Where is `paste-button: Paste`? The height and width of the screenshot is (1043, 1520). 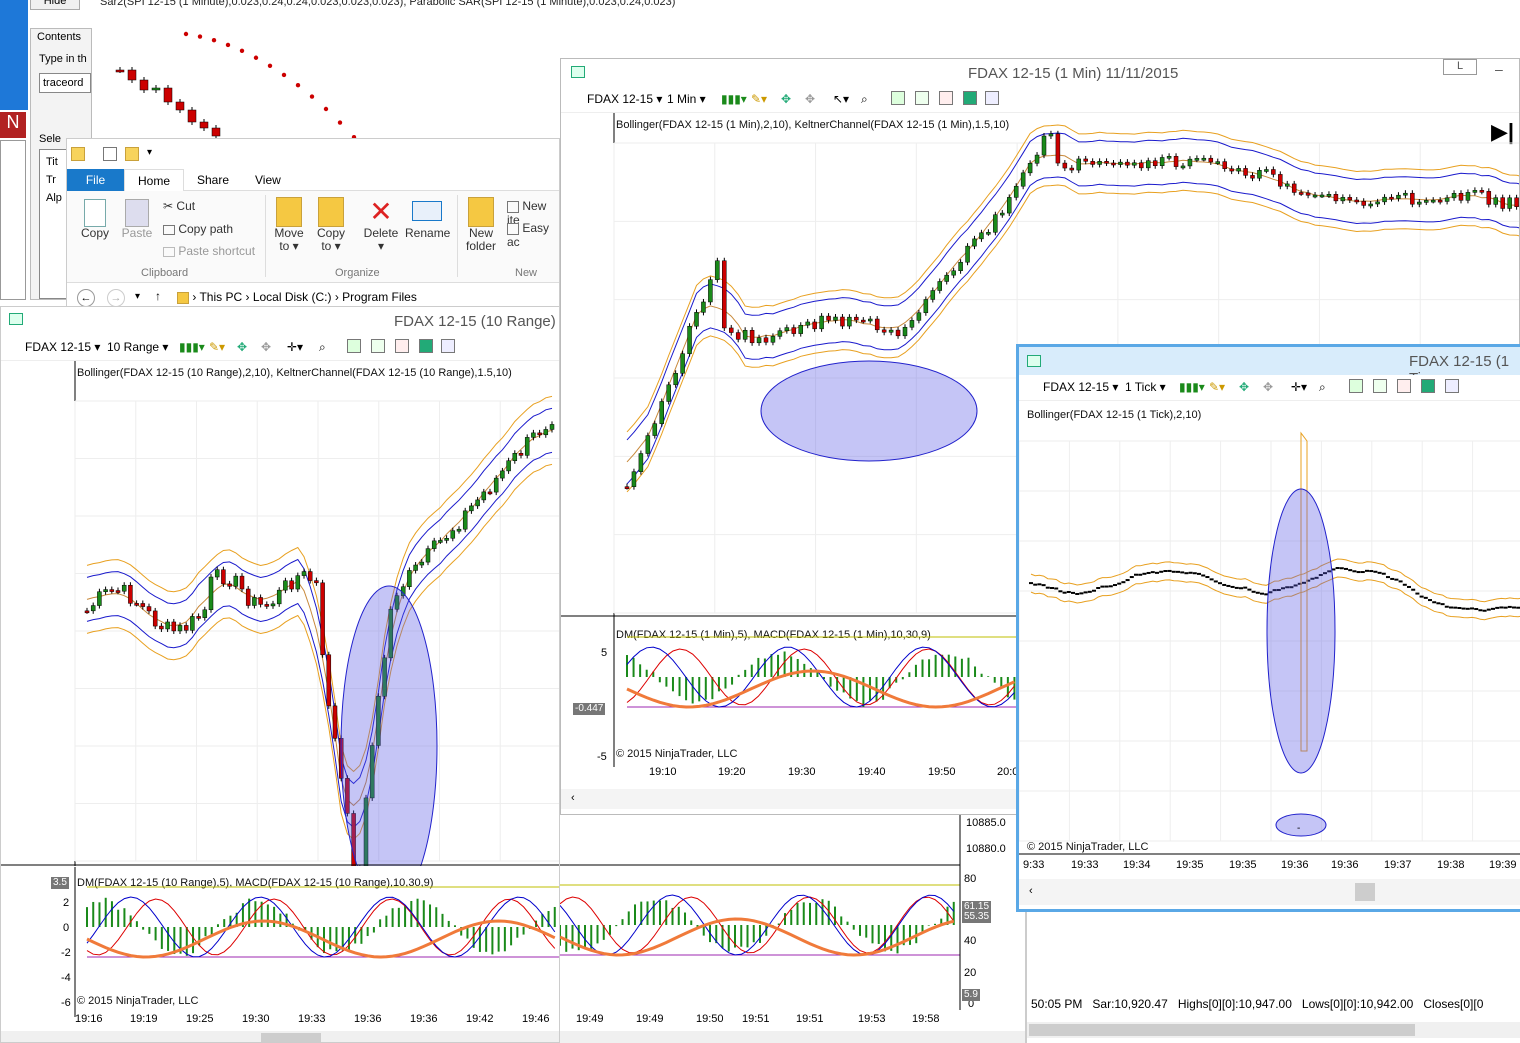 paste-button: Paste is located at coordinates (137, 219).